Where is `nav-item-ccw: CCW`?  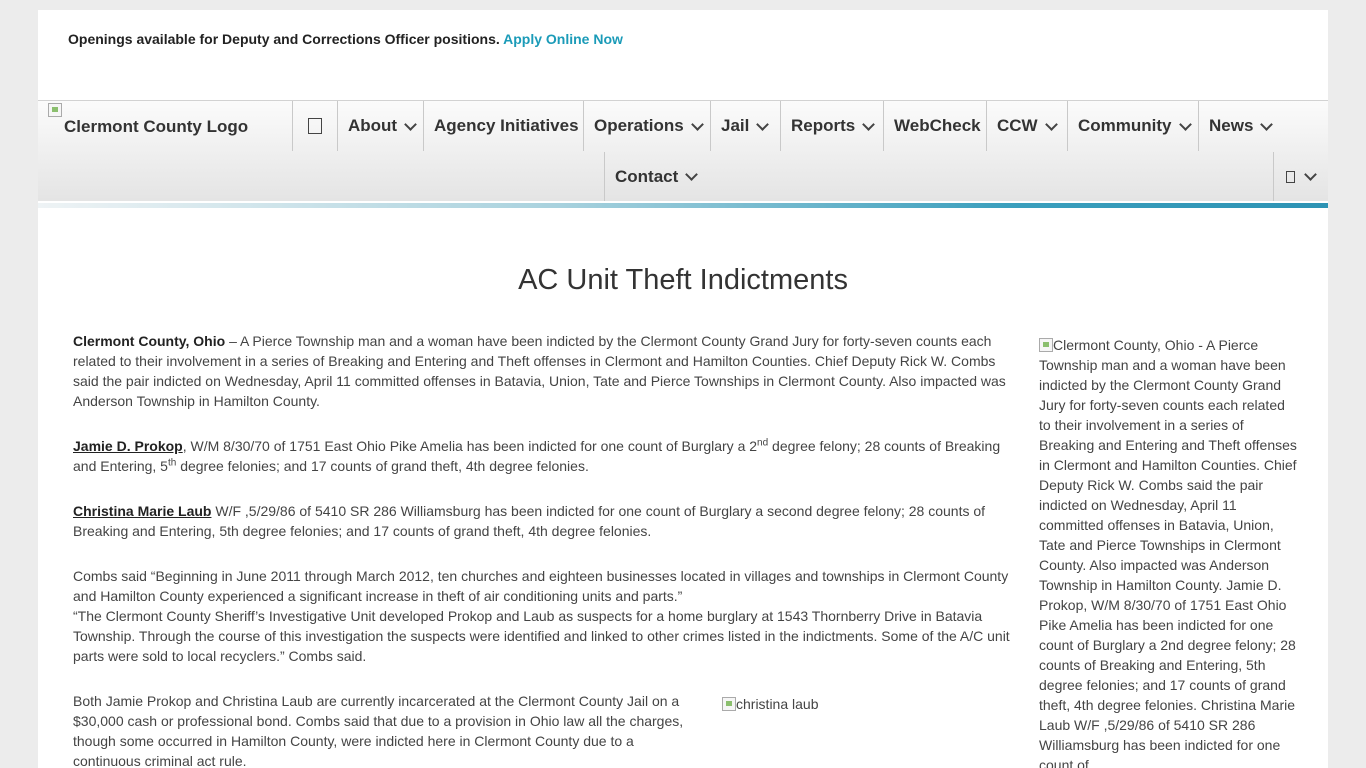 nav-item-ccw: CCW is located at coordinates (1027, 126).